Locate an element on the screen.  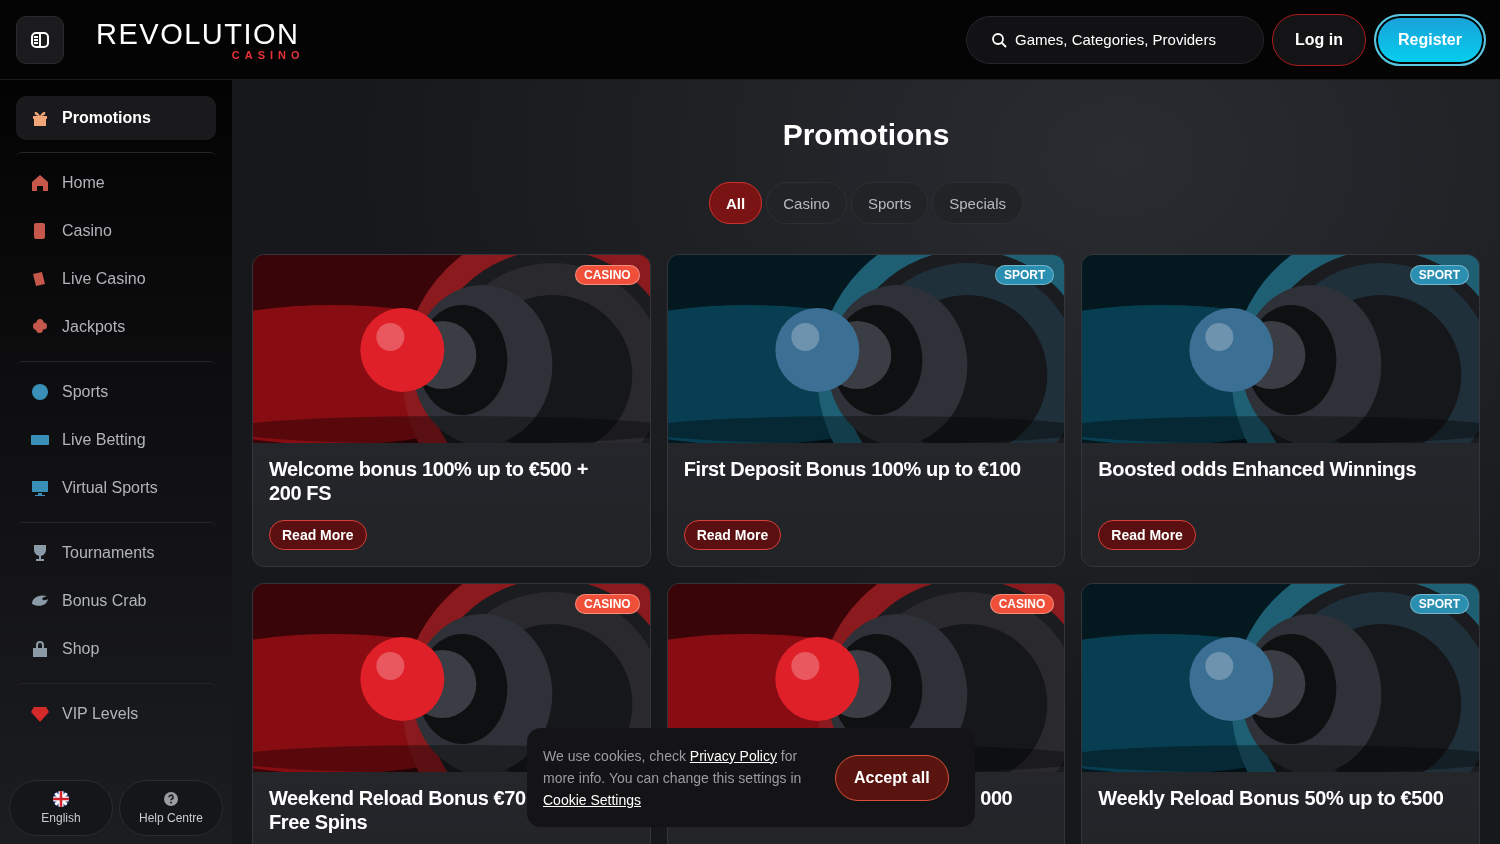
sidebar-item: Promotions is located at coordinates (116, 118).